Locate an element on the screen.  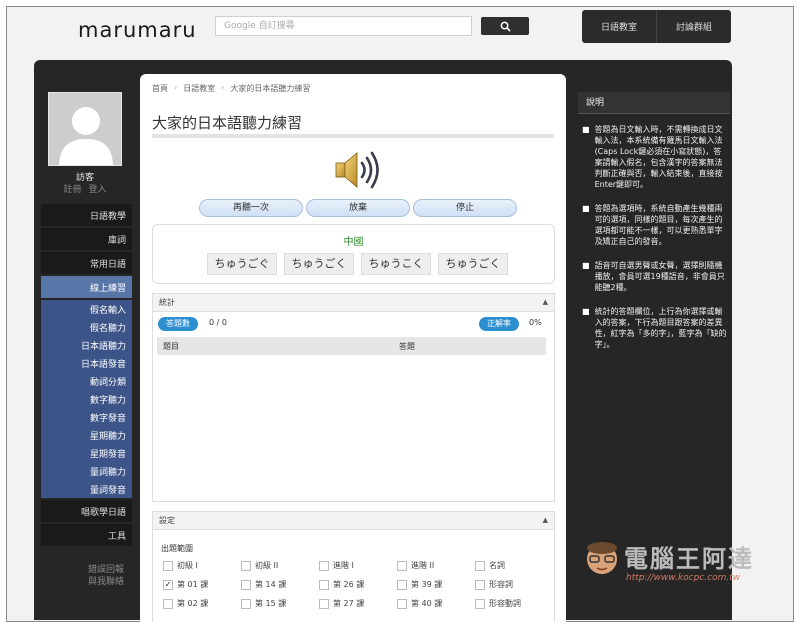
breadcrumb-home: 首頁 is located at coordinates (160, 88).